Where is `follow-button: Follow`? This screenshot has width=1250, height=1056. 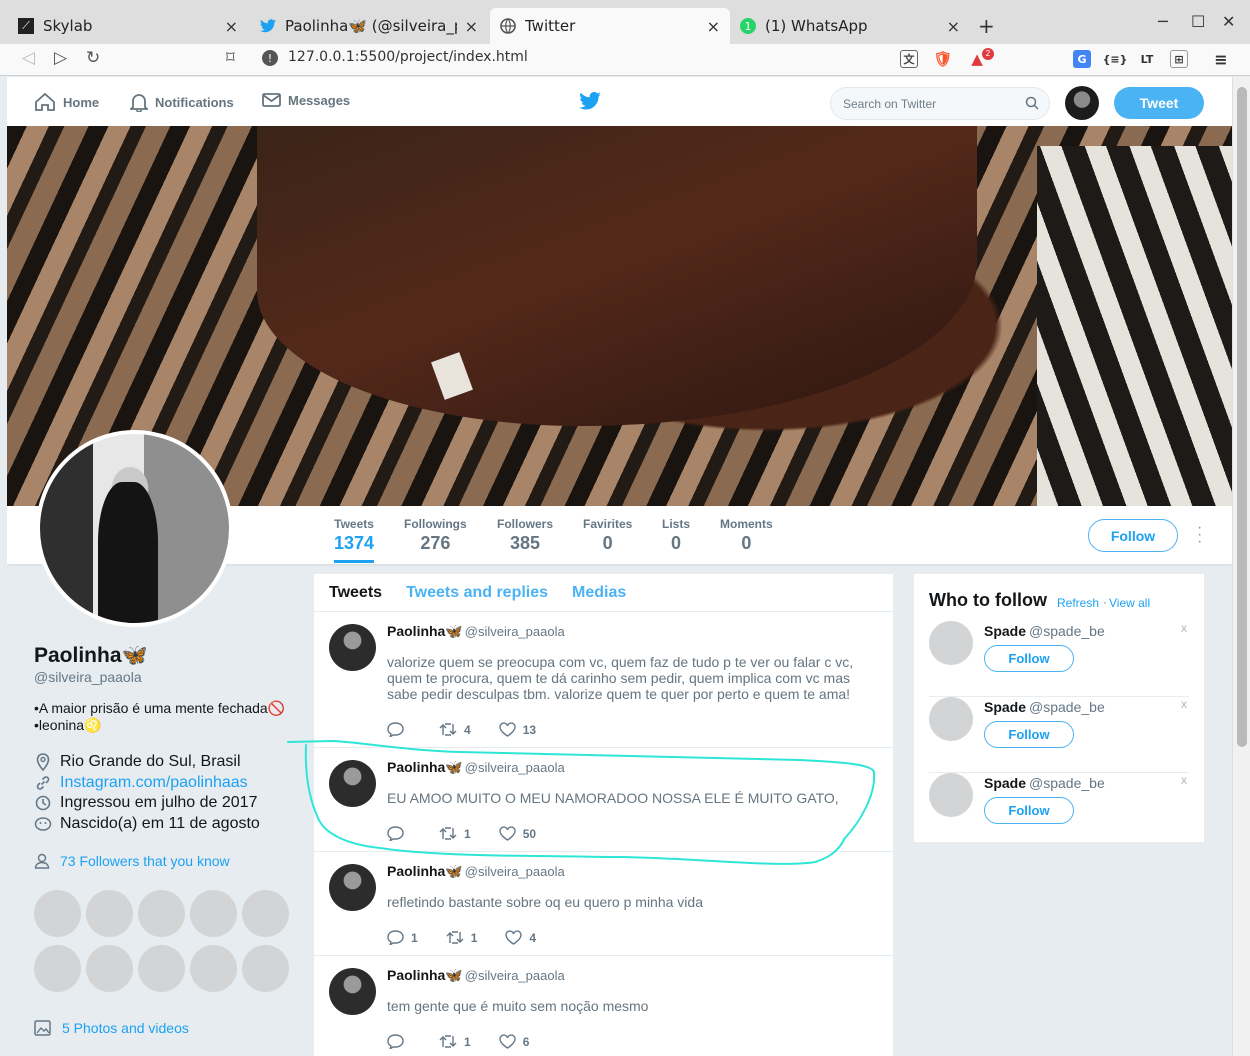 follow-button: Follow is located at coordinates (1133, 535).